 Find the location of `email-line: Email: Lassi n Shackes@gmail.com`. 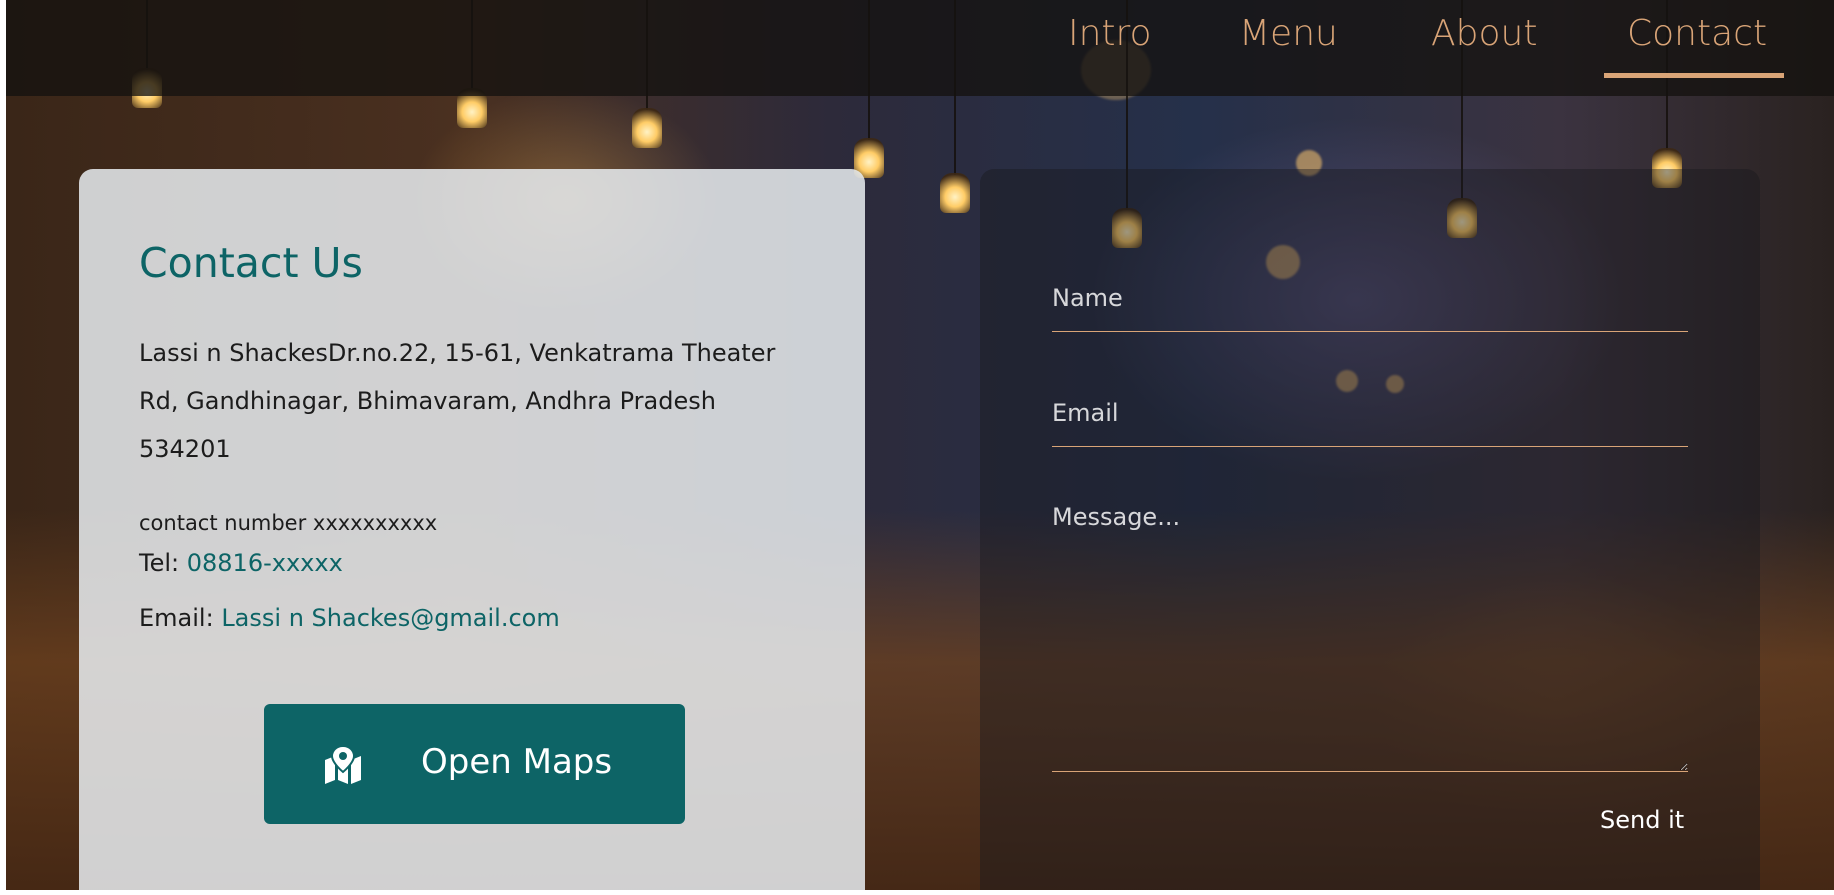

email-line: Email: Lassi n Shackes@gmail.com is located at coordinates (349, 618).